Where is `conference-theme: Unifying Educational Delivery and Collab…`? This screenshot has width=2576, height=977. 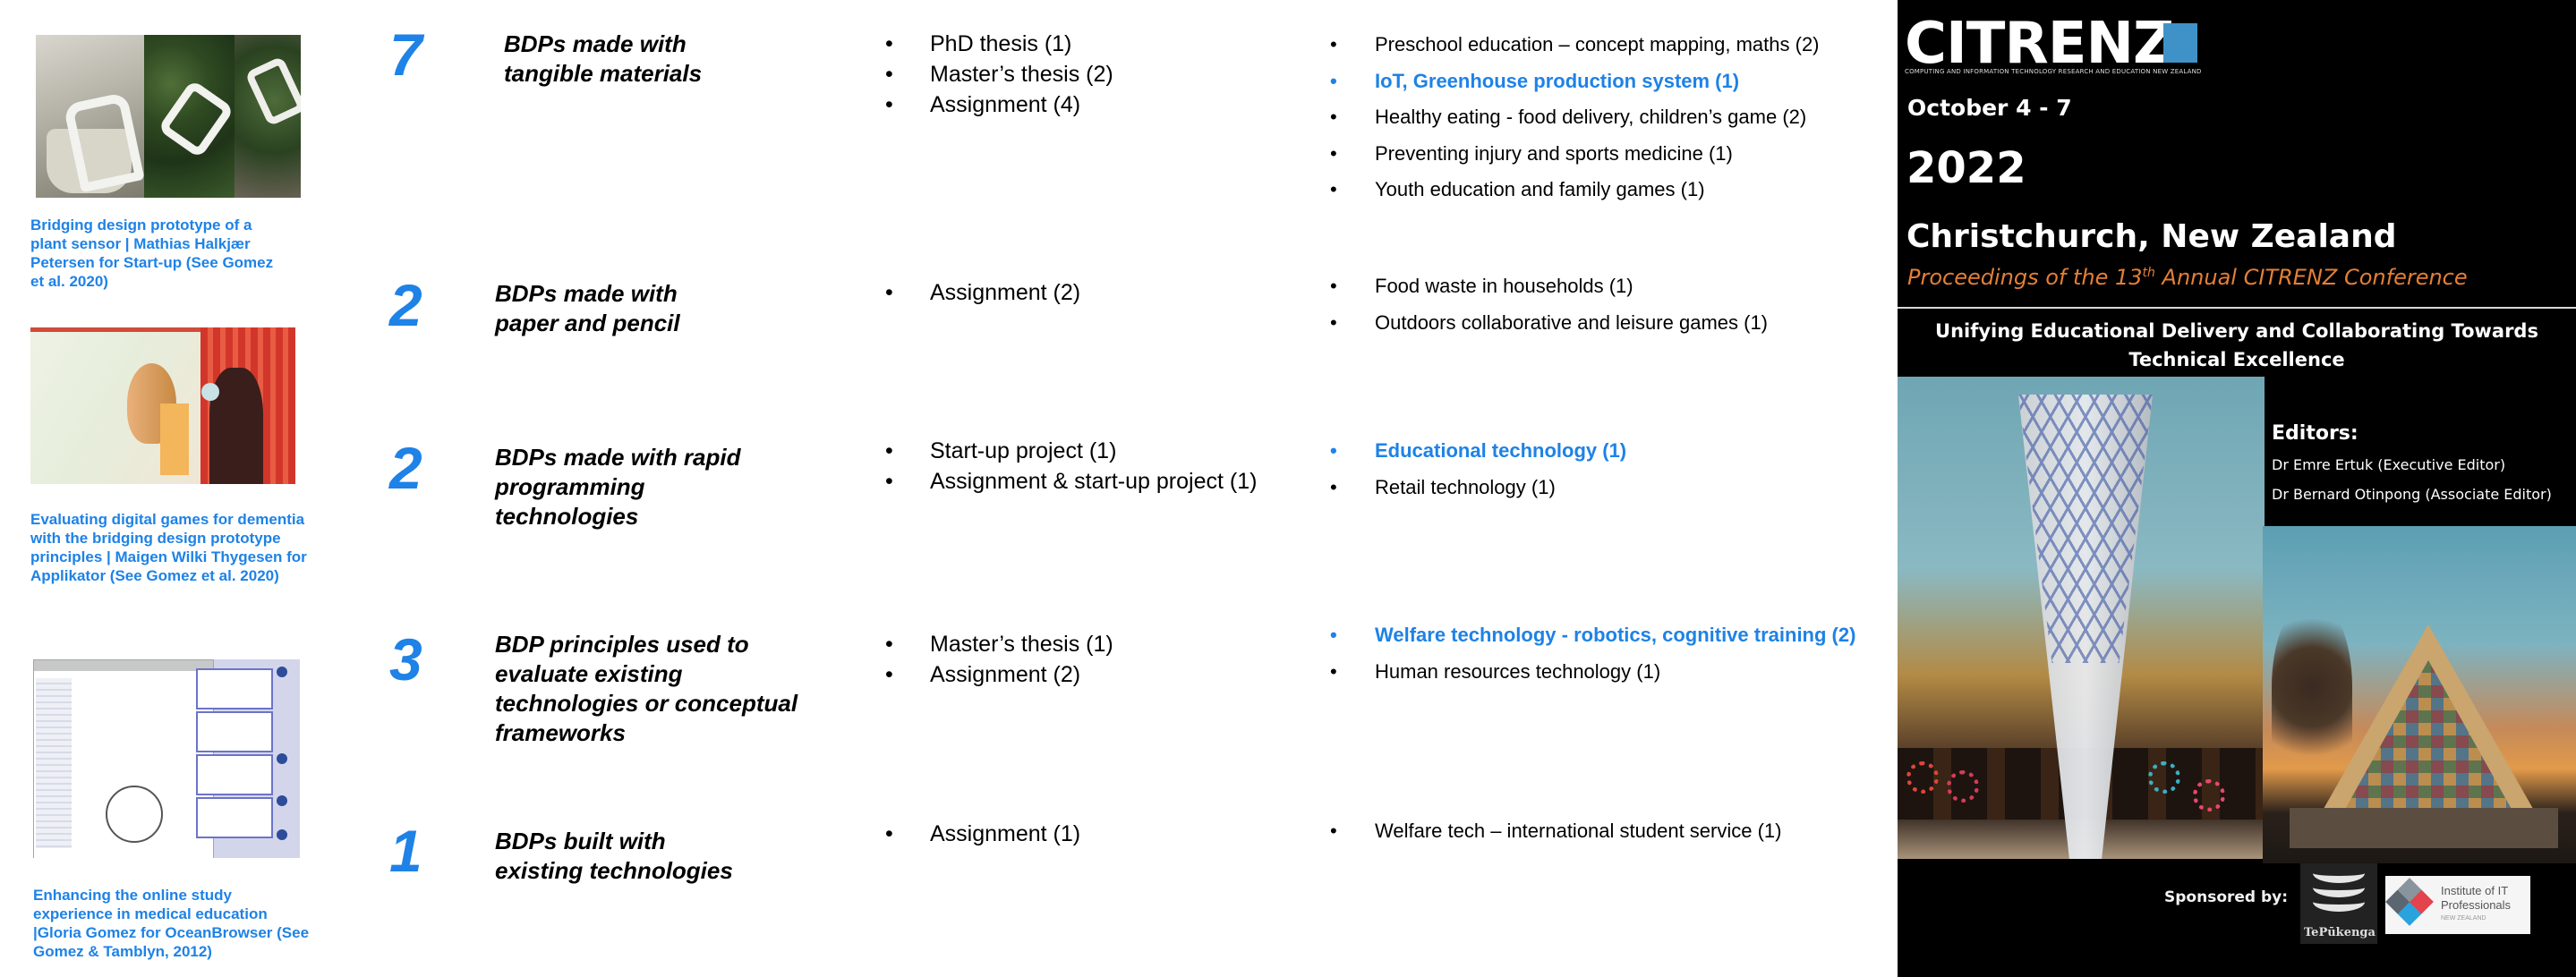
conference-theme: Unifying Educational Delivery and Collab… is located at coordinates (2236, 345).